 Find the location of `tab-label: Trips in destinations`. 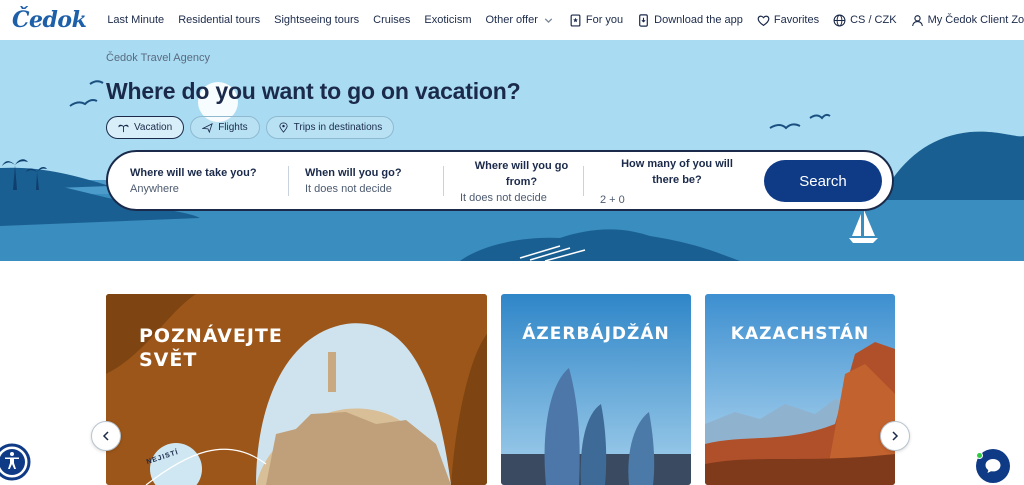

tab-label: Trips in destinations is located at coordinates (338, 127).